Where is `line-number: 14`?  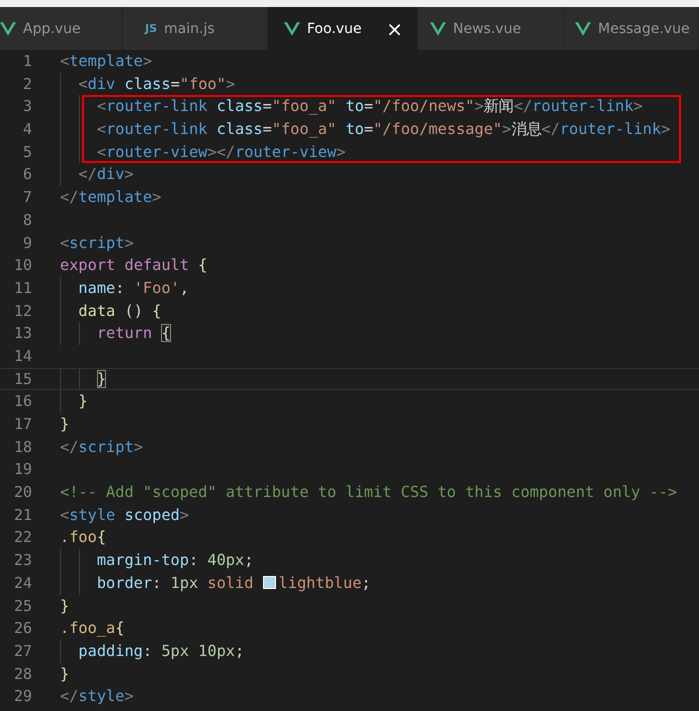 line-number: 14 is located at coordinates (22, 356).